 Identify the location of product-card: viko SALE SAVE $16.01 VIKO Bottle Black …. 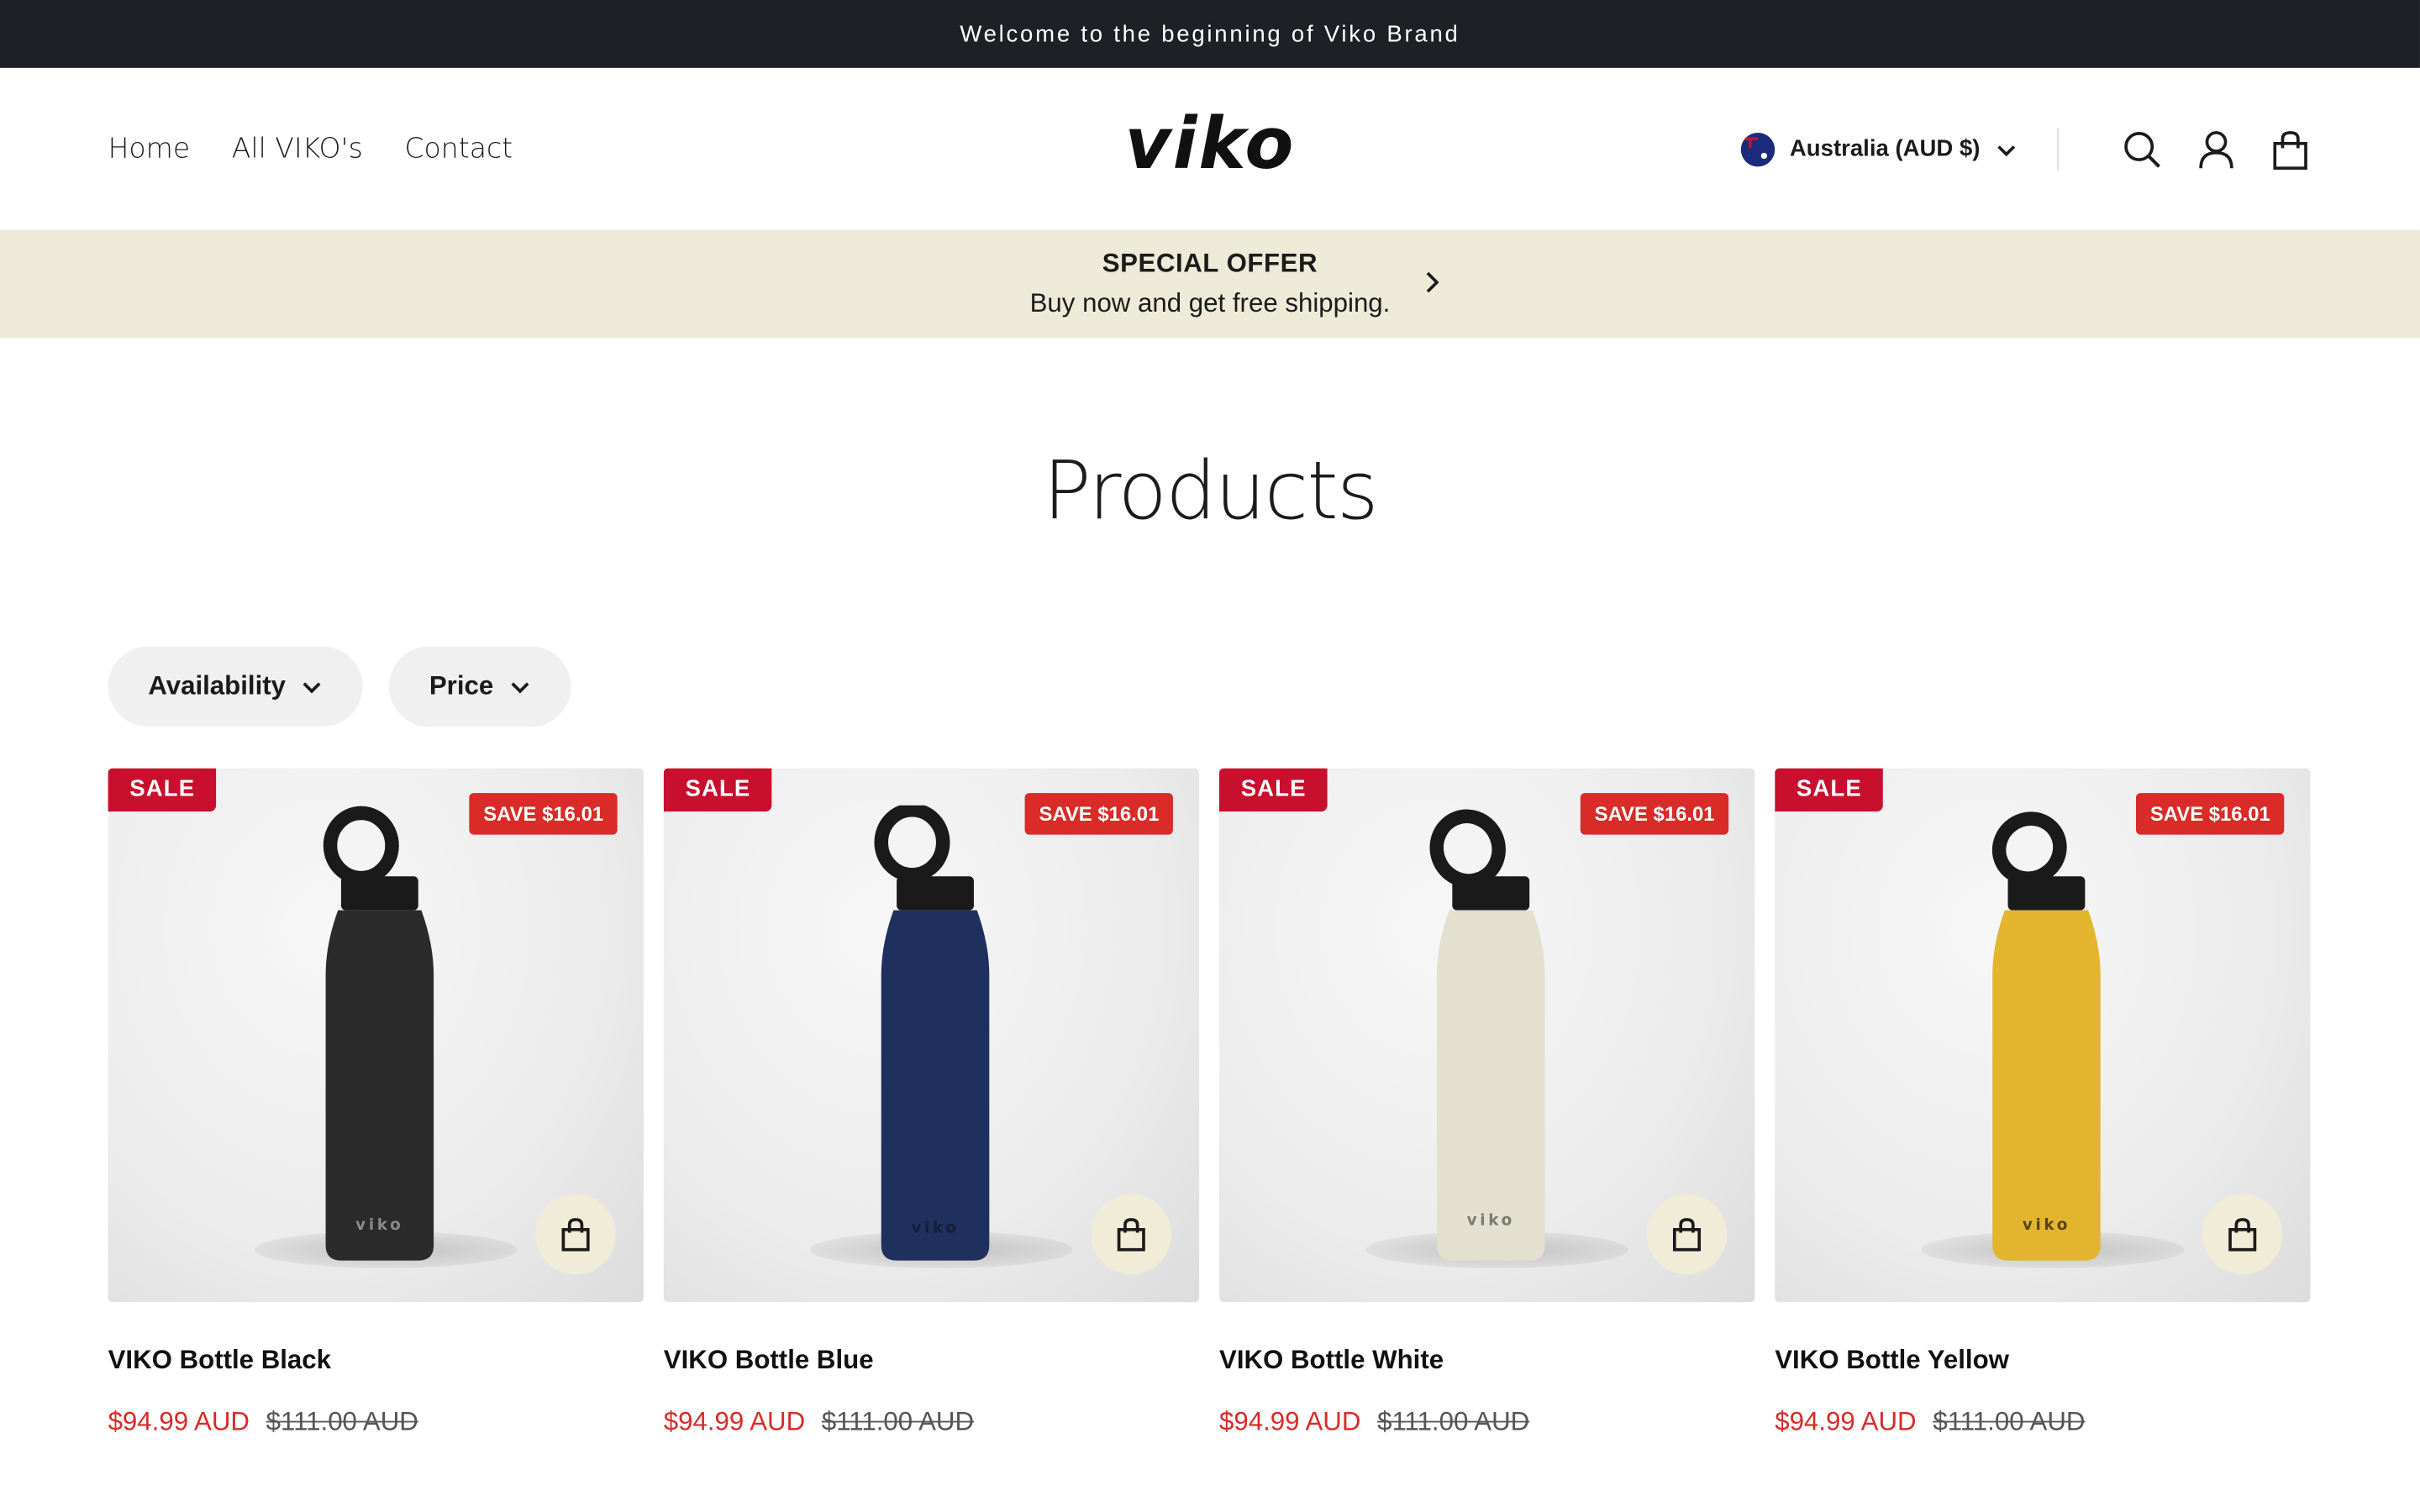
(376, 1103).